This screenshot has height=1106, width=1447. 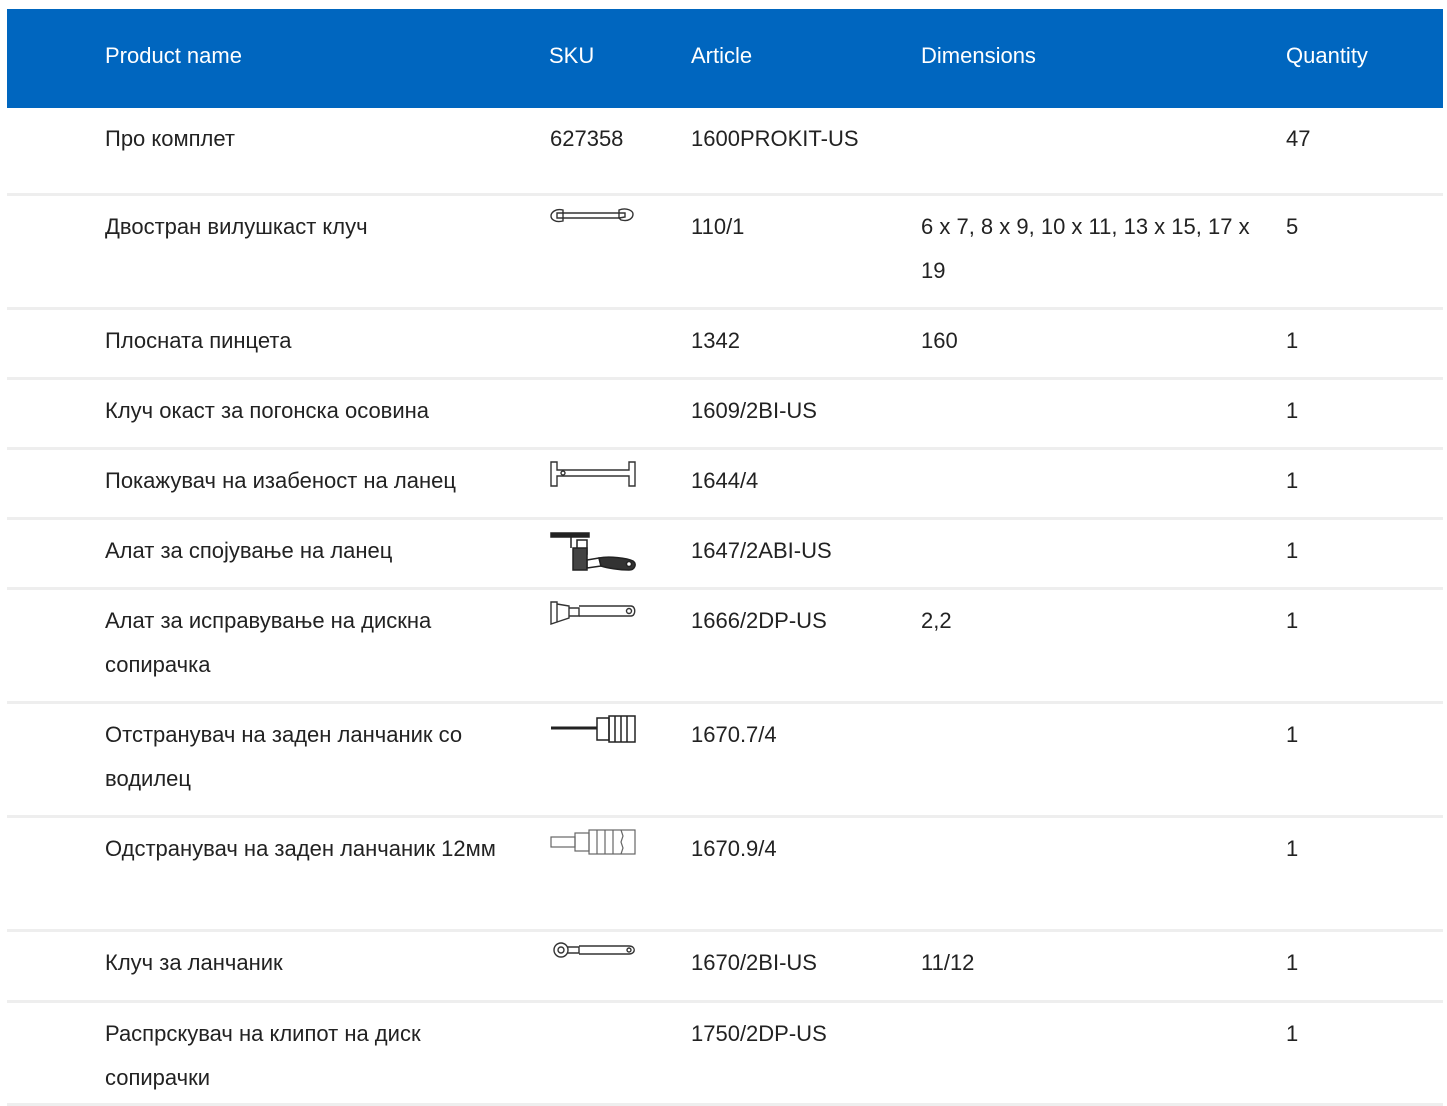 I want to click on product-name-cell: Плосната пинцета, so click(x=198, y=340).